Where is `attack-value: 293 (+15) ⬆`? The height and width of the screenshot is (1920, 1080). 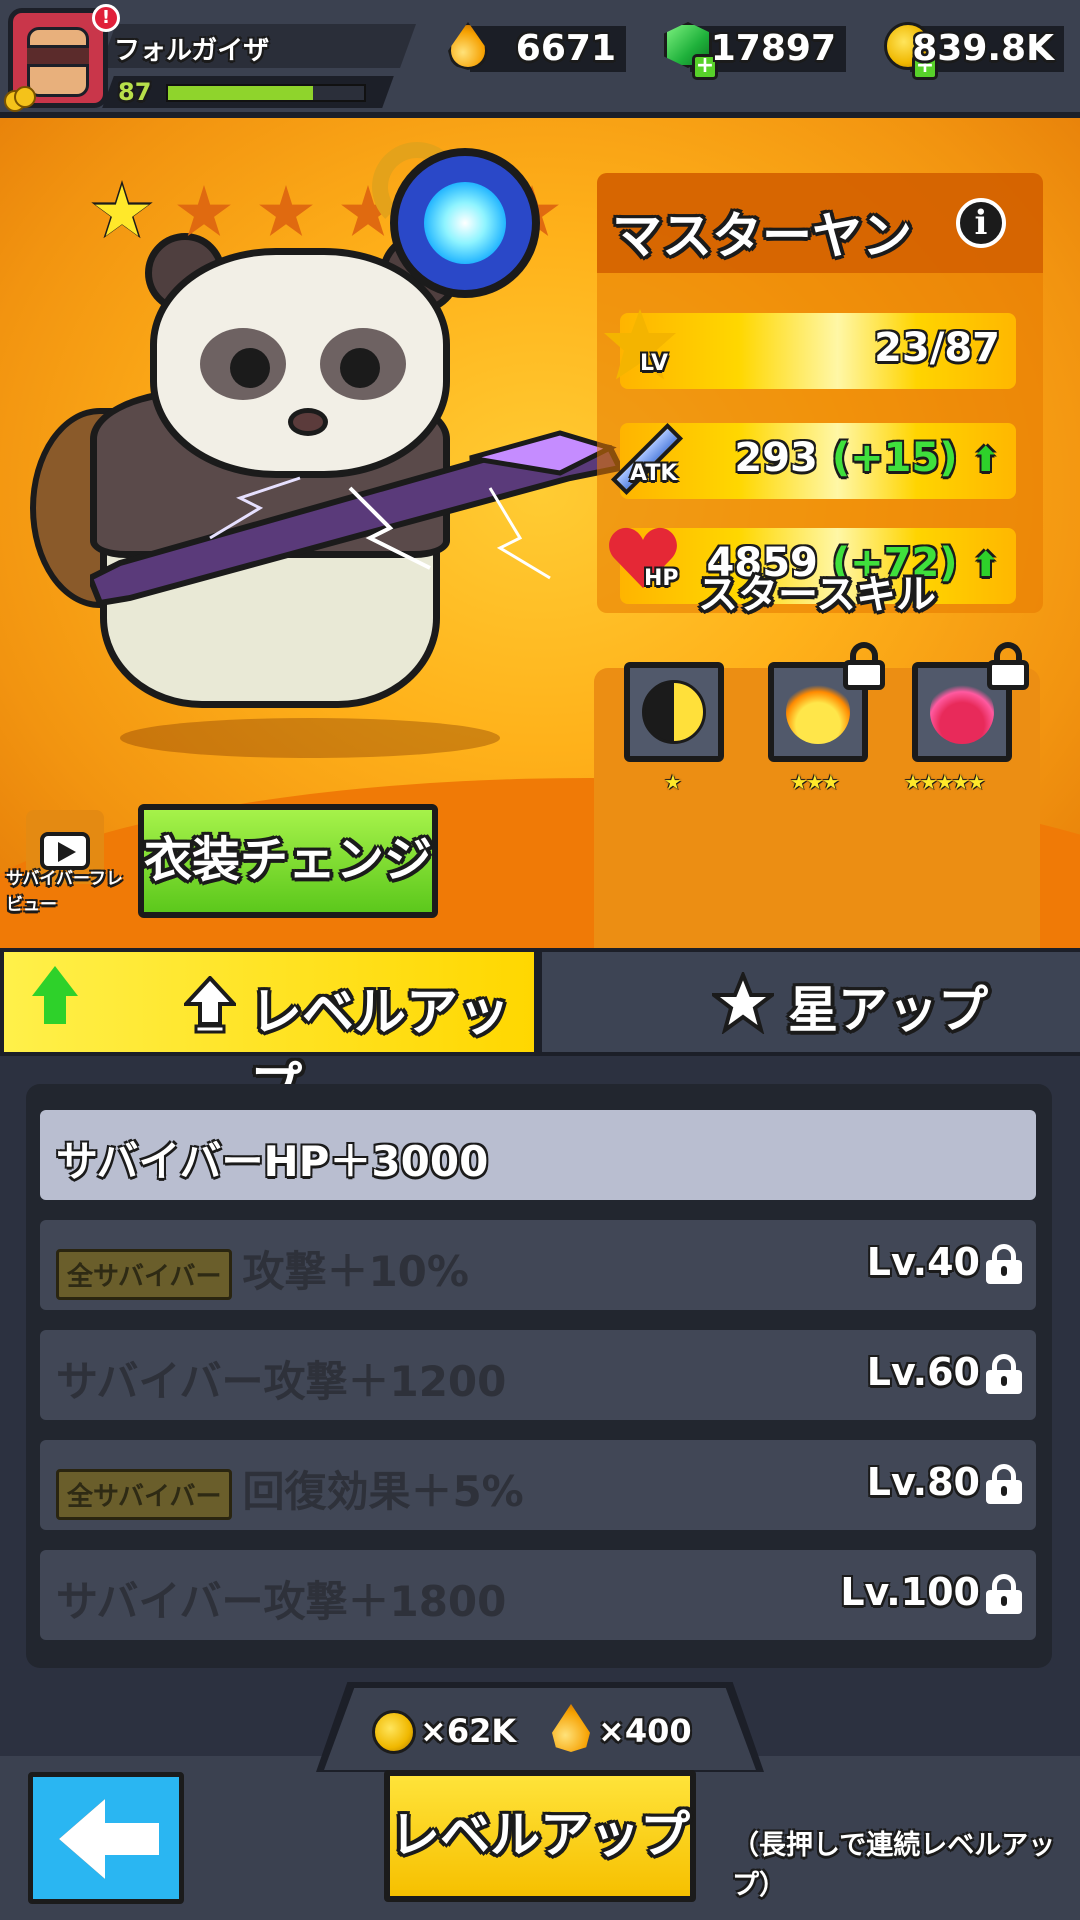 attack-value: 293 (+15) ⬆ is located at coordinates (867, 458).